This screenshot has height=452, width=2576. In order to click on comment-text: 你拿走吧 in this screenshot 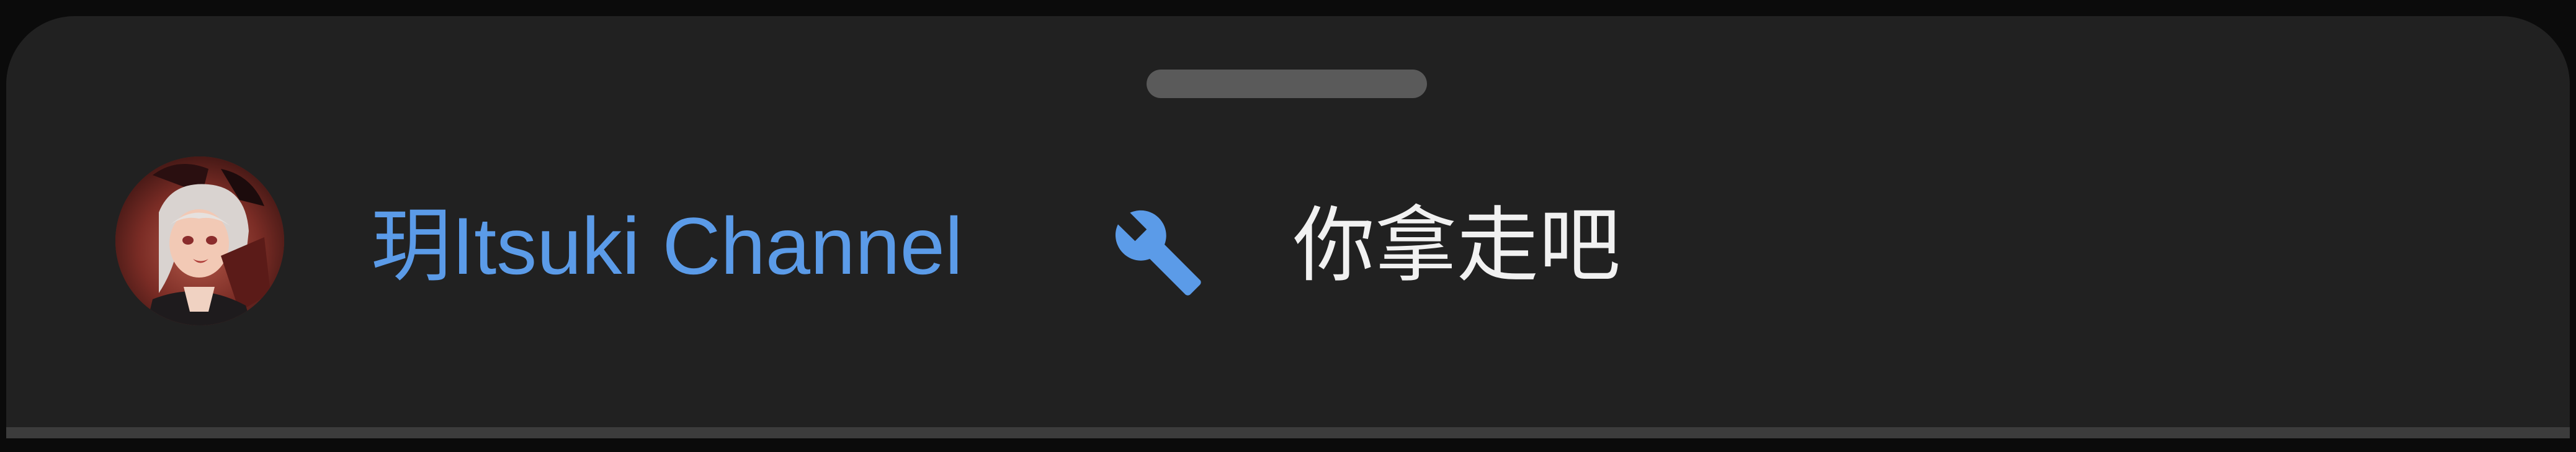, I will do `click(1457, 246)`.